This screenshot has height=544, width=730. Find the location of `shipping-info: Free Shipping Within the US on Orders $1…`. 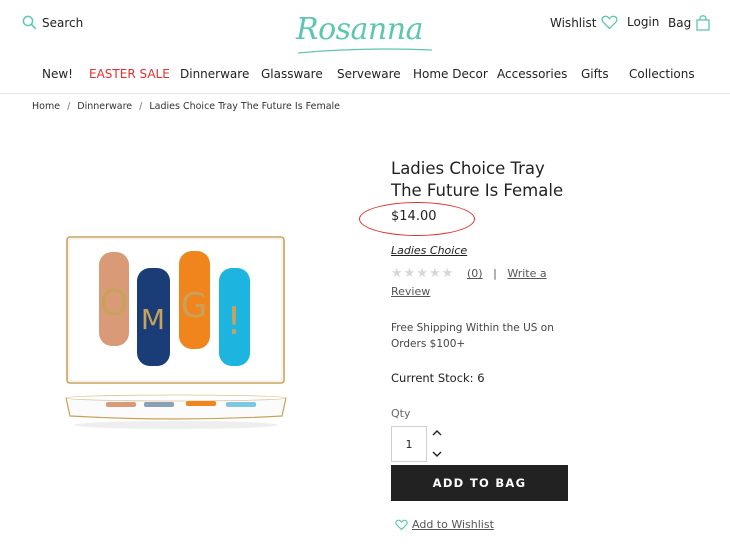

shipping-info: Free Shipping Within the US on Orders $1… is located at coordinates (476, 336).